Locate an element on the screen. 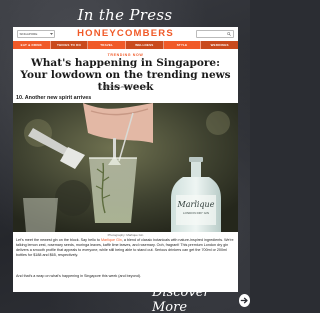 This screenshot has width=320, height=313. bottle-sub-label: LONDON DRY GIN is located at coordinates (196, 213).